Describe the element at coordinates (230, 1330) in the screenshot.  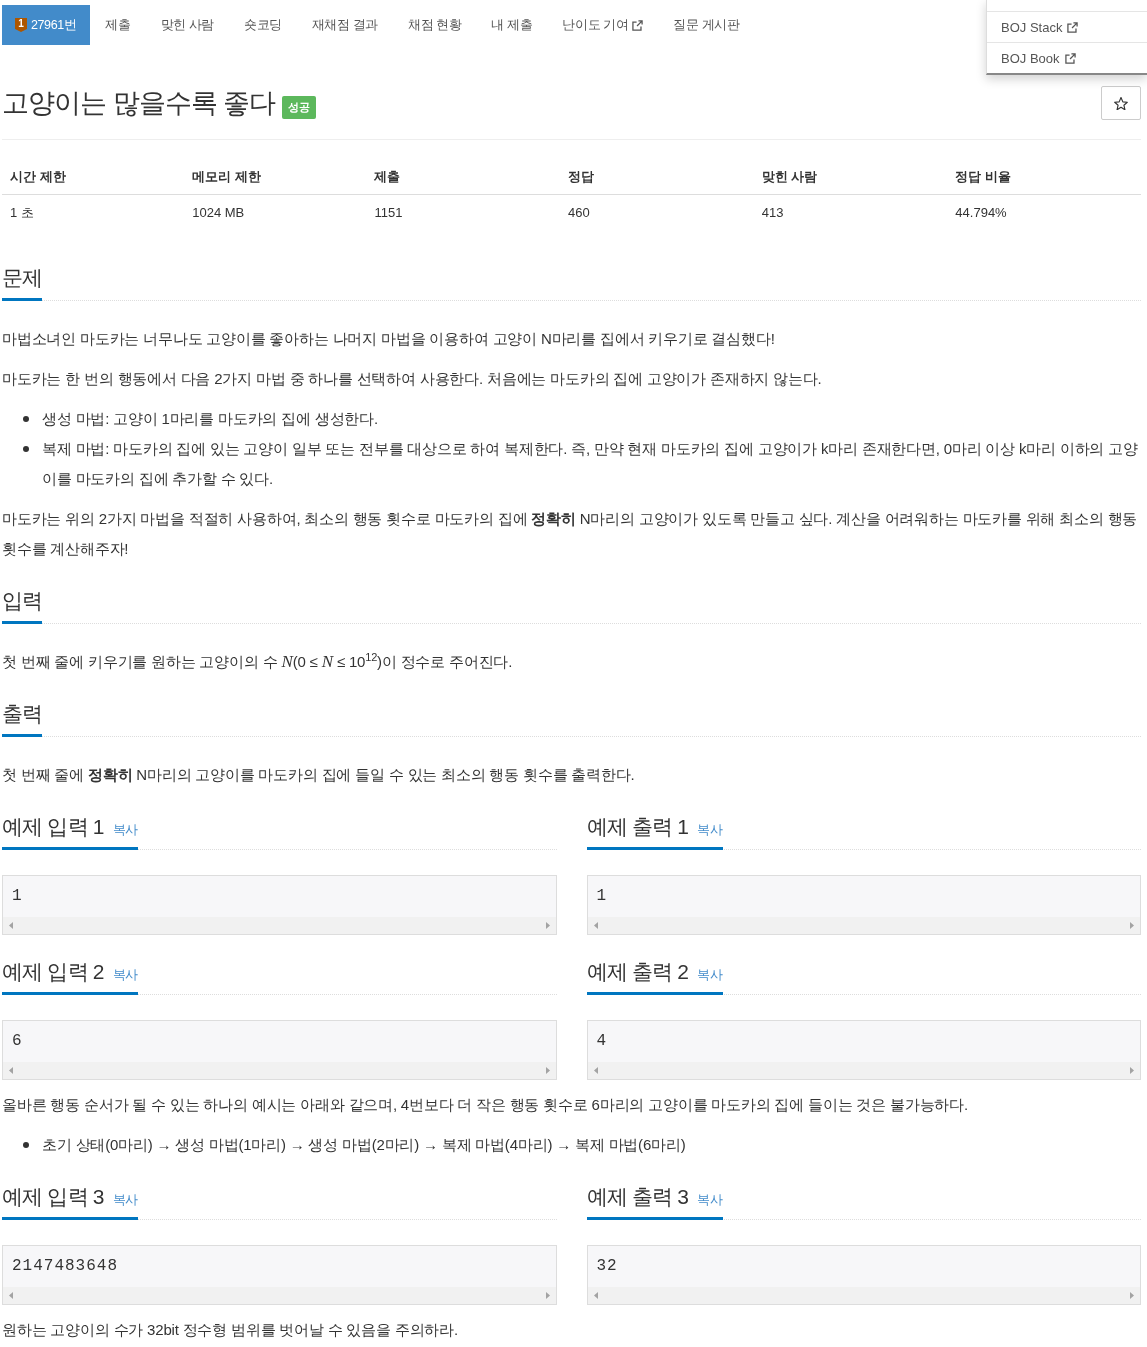
I see `paragraph-text: 원하는 고양이의 수가 32bit 정수형 범위를 벗어날 수 있음을 주의하라.` at that location.